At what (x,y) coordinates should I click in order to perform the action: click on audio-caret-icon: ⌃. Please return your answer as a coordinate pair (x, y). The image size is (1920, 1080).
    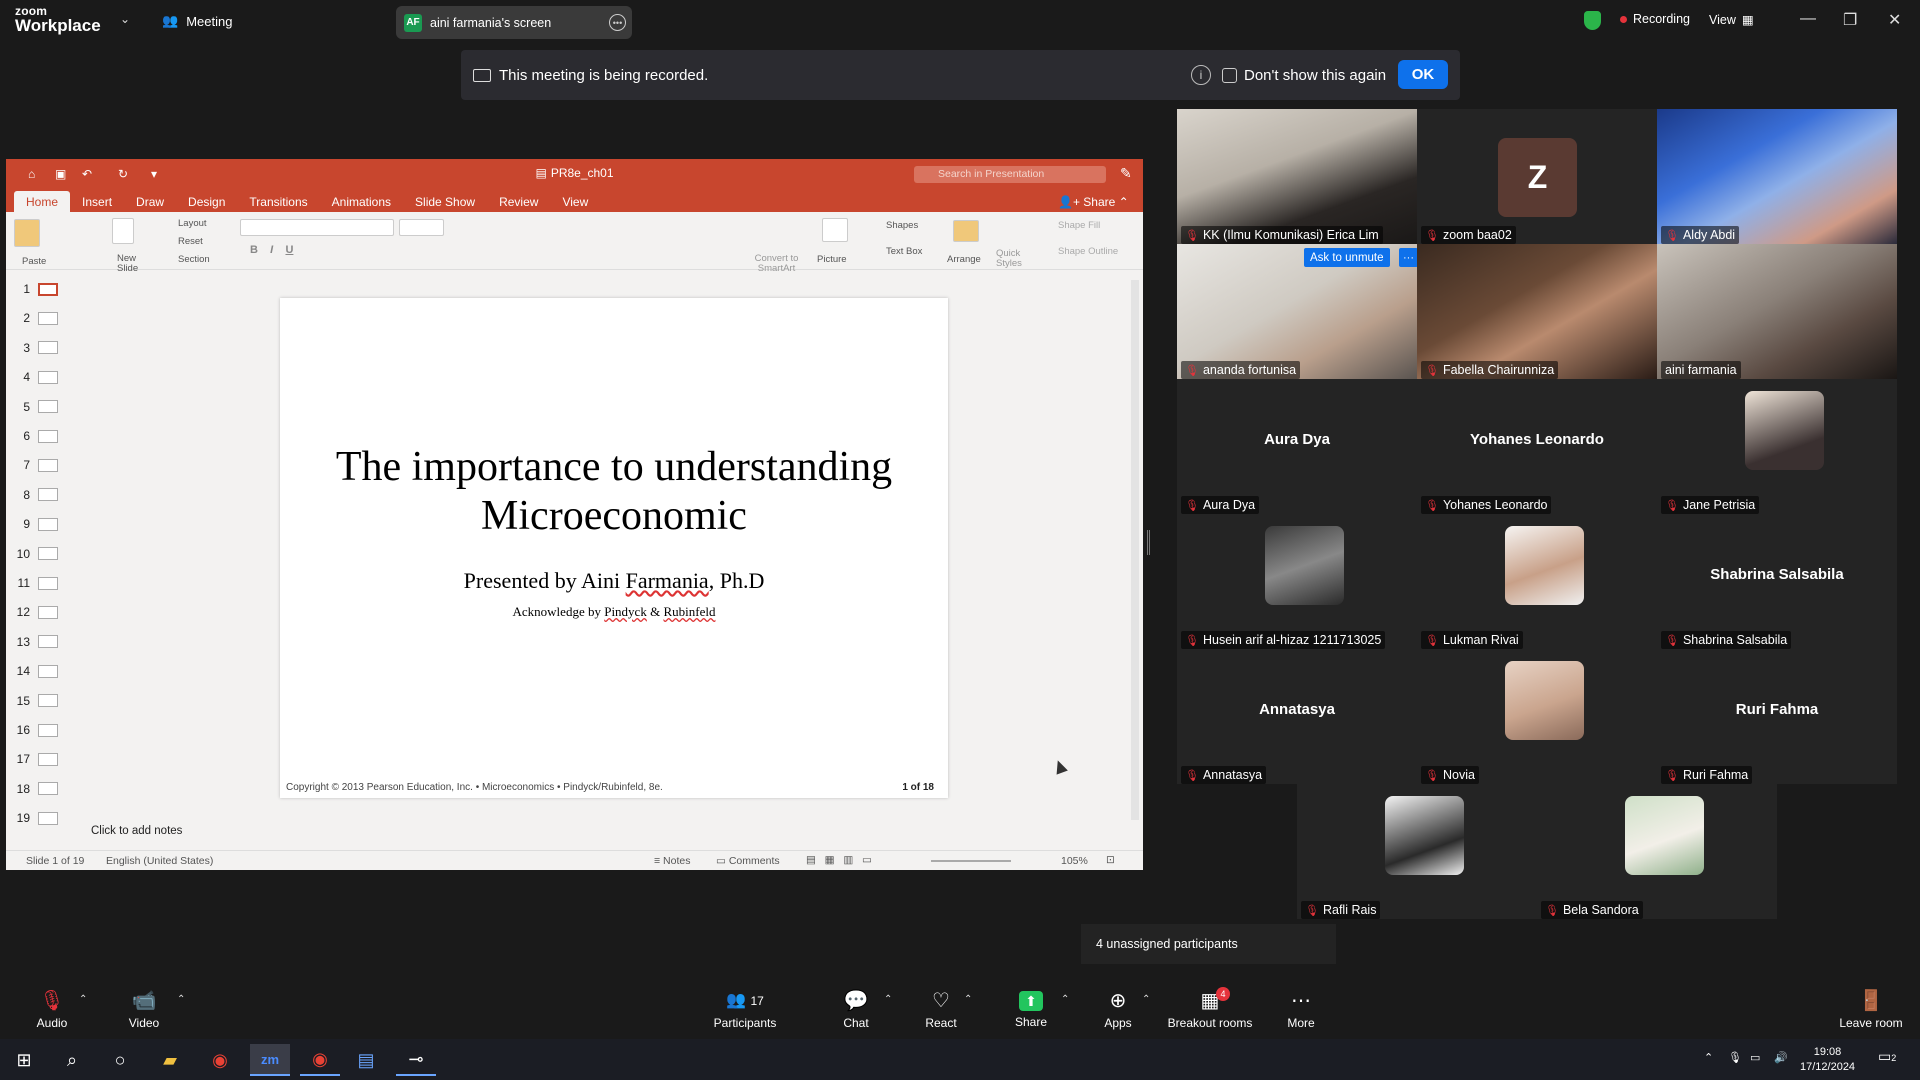
    Looking at the image, I should click on (83, 999).